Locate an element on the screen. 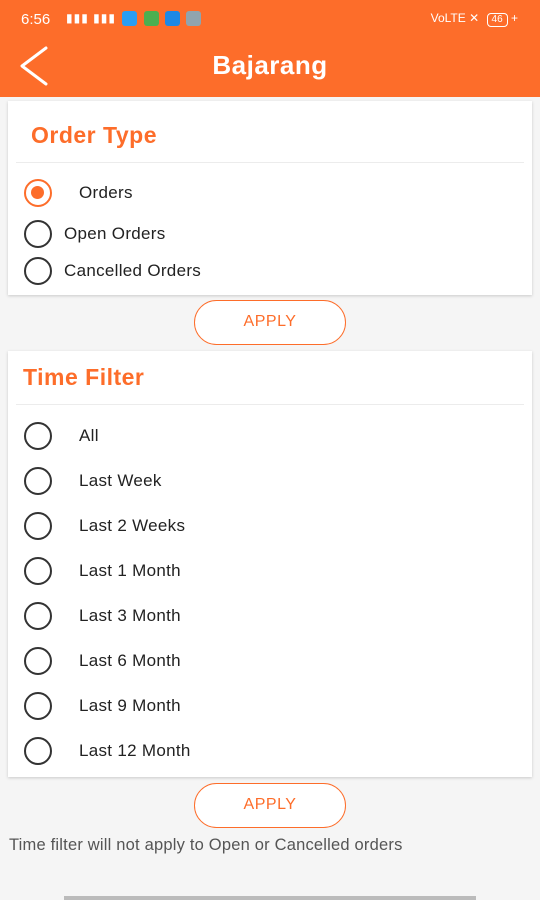 The height and width of the screenshot is (900, 540). message-icon is located at coordinates (151, 19).